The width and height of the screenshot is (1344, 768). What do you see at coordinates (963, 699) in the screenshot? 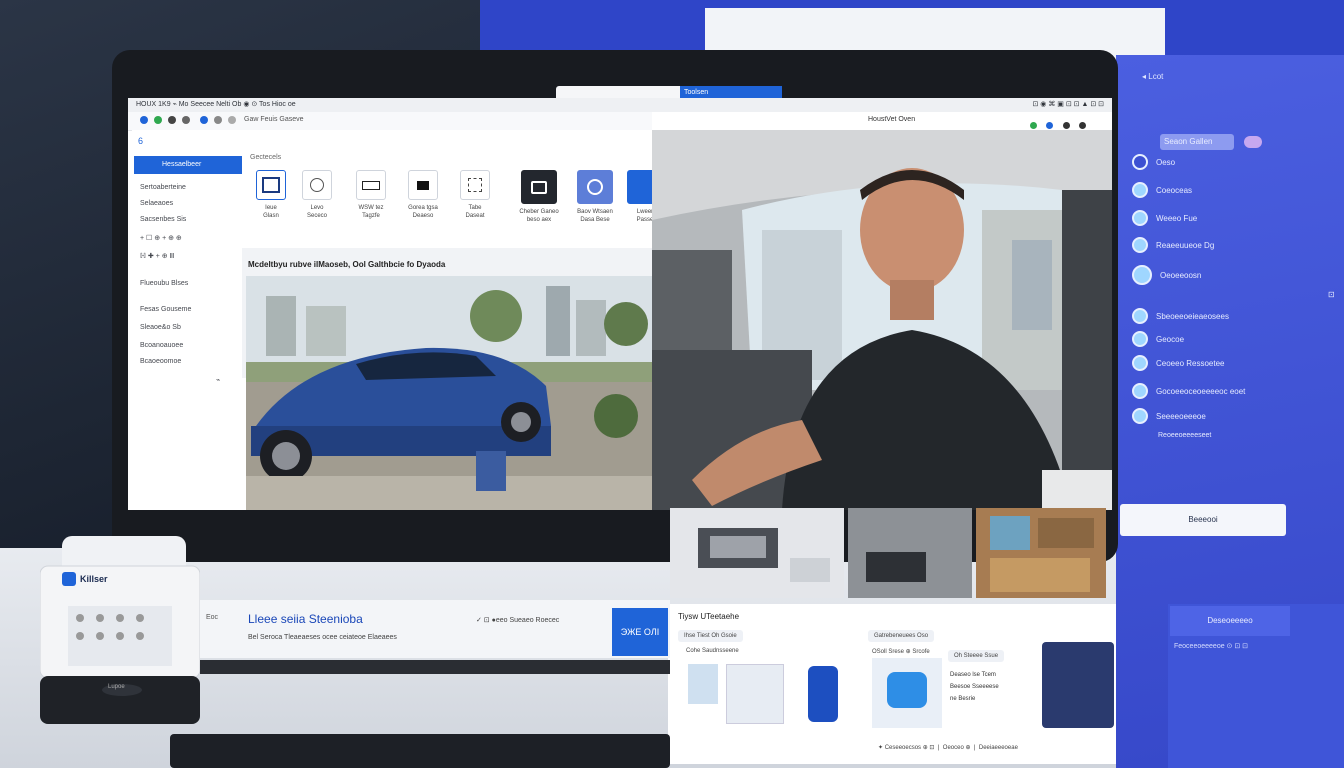
I see `card-line: ne Besrie` at bounding box center [963, 699].